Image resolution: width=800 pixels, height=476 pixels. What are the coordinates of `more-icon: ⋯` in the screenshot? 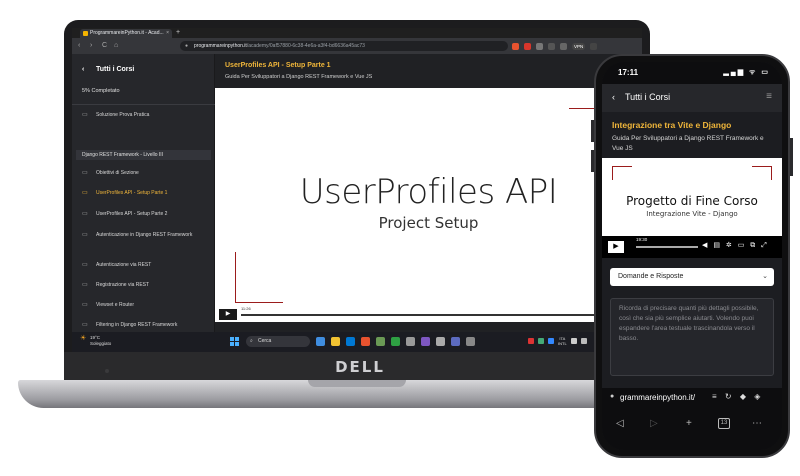 It's located at (757, 423).